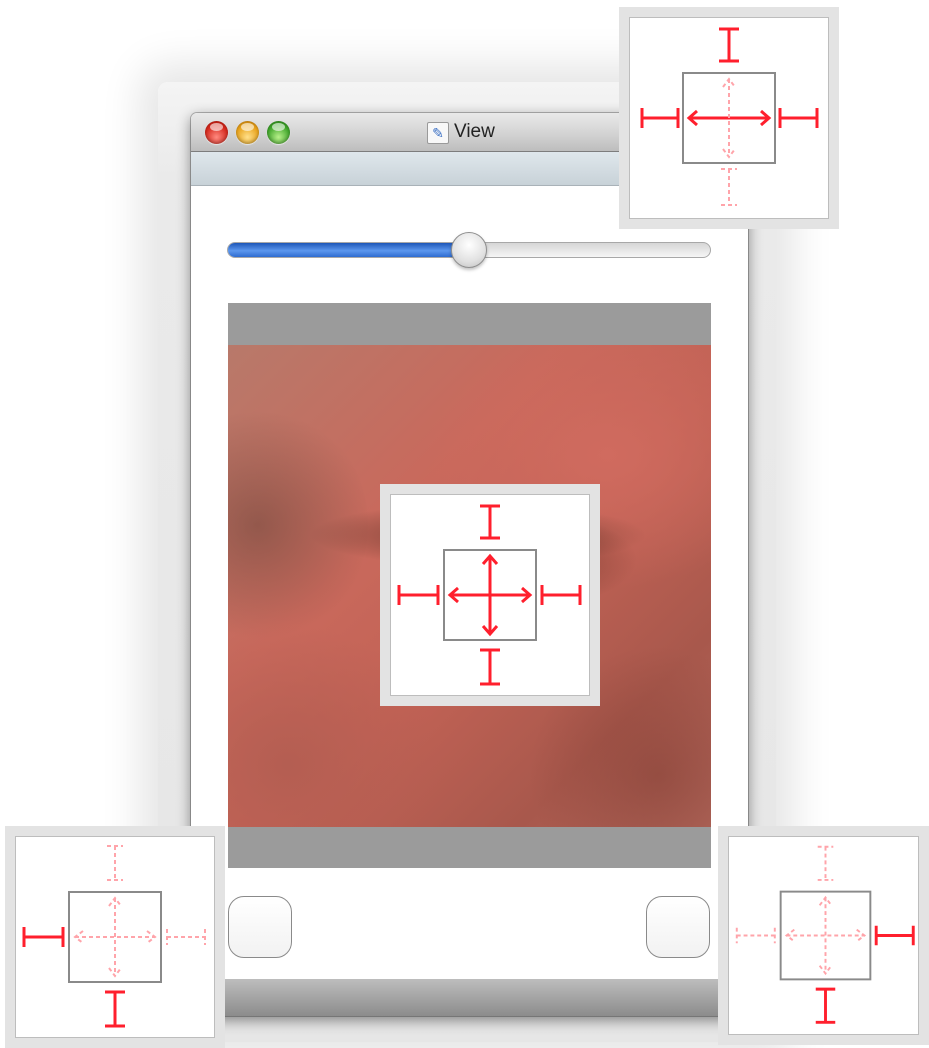 This screenshot has height=1048, width=929. I want to click on interface-builder-document-icon: ✎, so click(438, 133).